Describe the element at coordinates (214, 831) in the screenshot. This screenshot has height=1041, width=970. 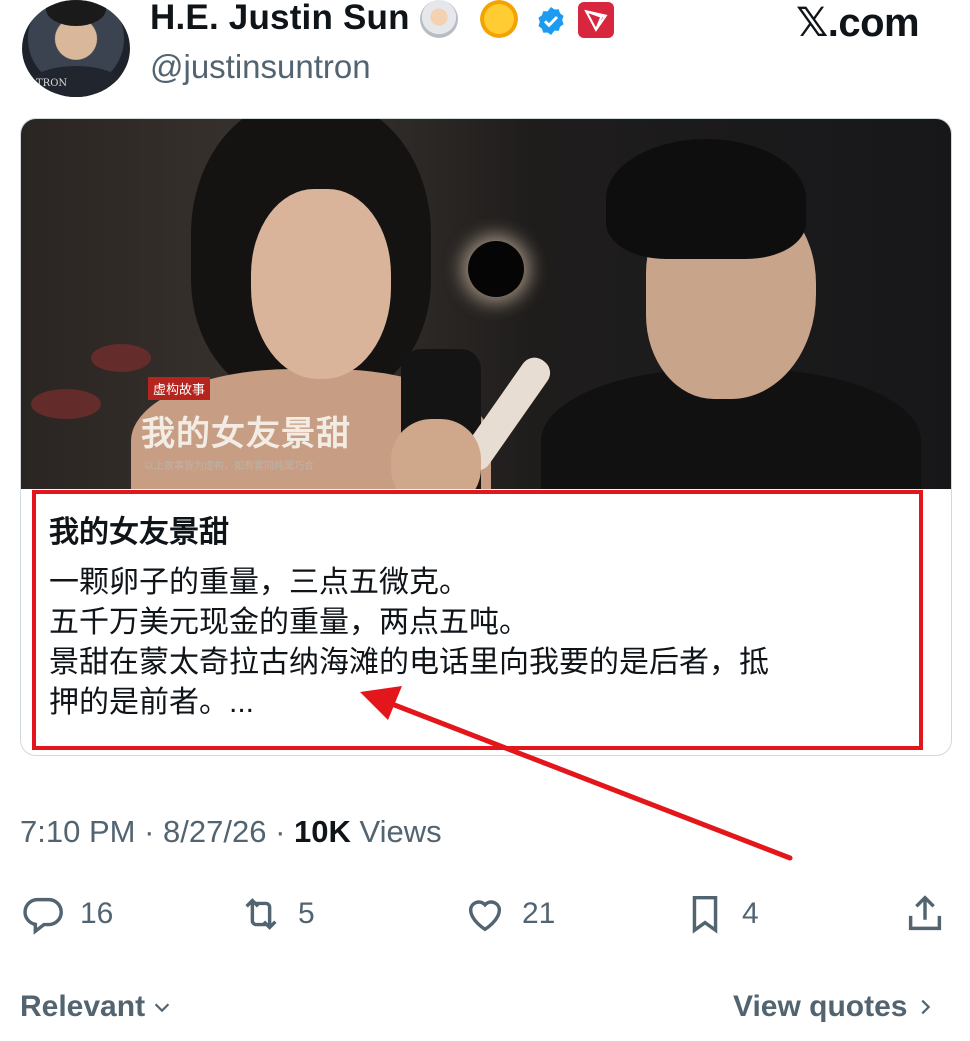
I see `post-date: 8/27/26` at that location.